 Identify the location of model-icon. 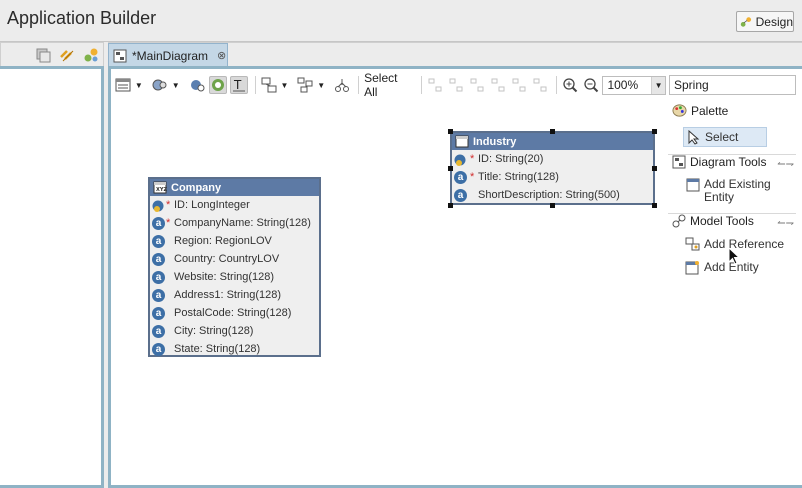
(91, 55).